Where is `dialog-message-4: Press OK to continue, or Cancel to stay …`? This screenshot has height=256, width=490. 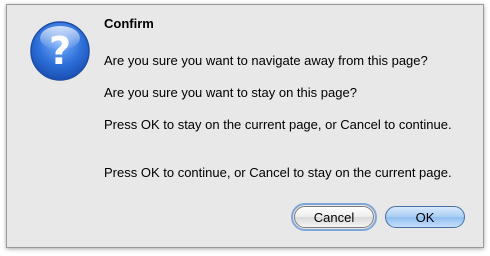 dialog-message-4: Press OK to continue, or Cancel to stay … is located at coordinates (278, 172).